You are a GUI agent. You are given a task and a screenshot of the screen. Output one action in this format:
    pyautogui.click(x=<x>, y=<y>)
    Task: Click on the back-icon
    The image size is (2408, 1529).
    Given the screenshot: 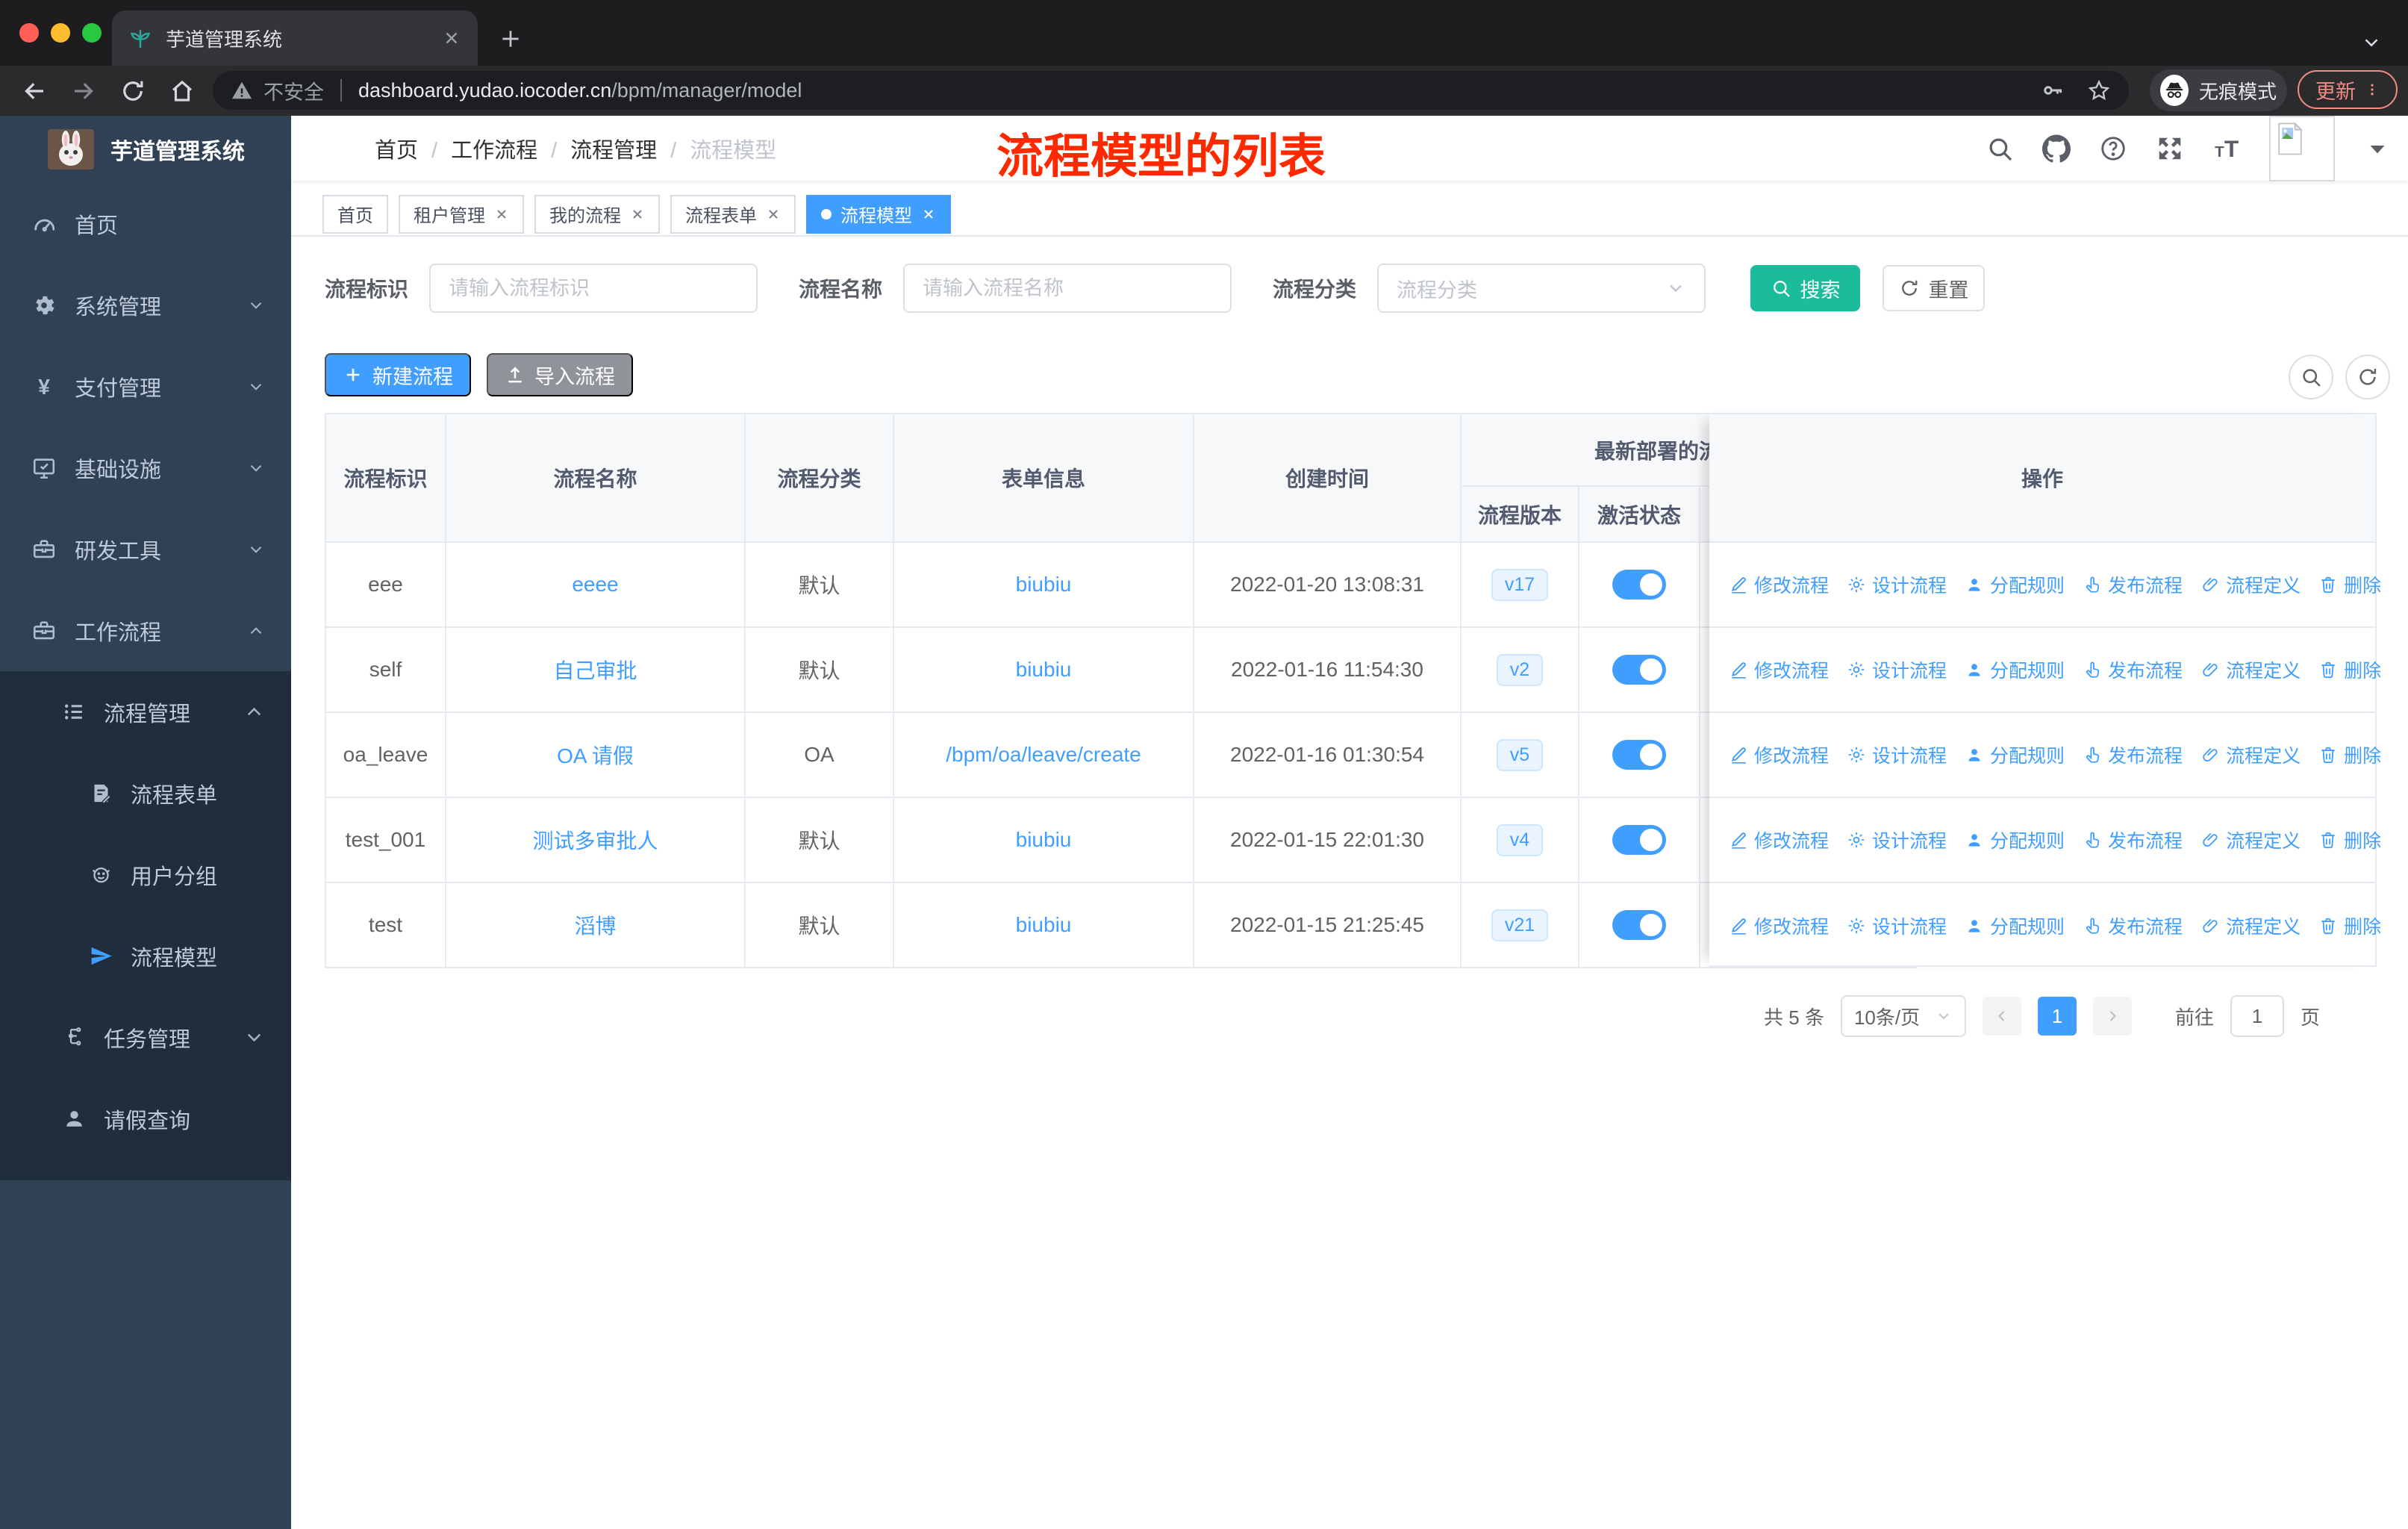 What is the action you would take?
    pyautogui.click(x=34, y=91)
    